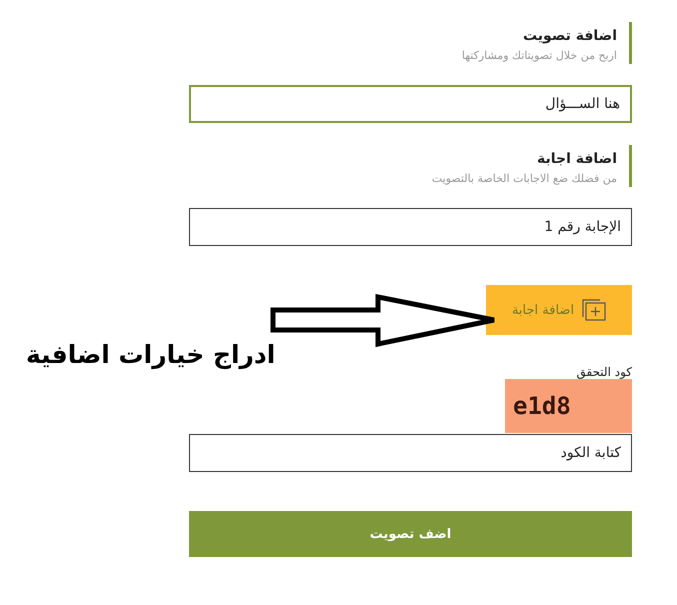 The image size is (677, 605). What do you see at coordinates (594, 310) in the screenshot?
I see `add-copy-icon` at bounding box center [594, 310].